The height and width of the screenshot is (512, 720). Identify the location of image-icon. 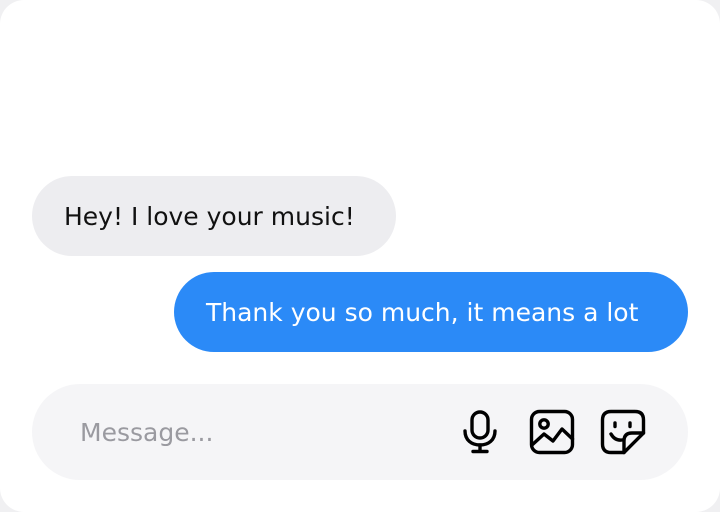
(552, 432).